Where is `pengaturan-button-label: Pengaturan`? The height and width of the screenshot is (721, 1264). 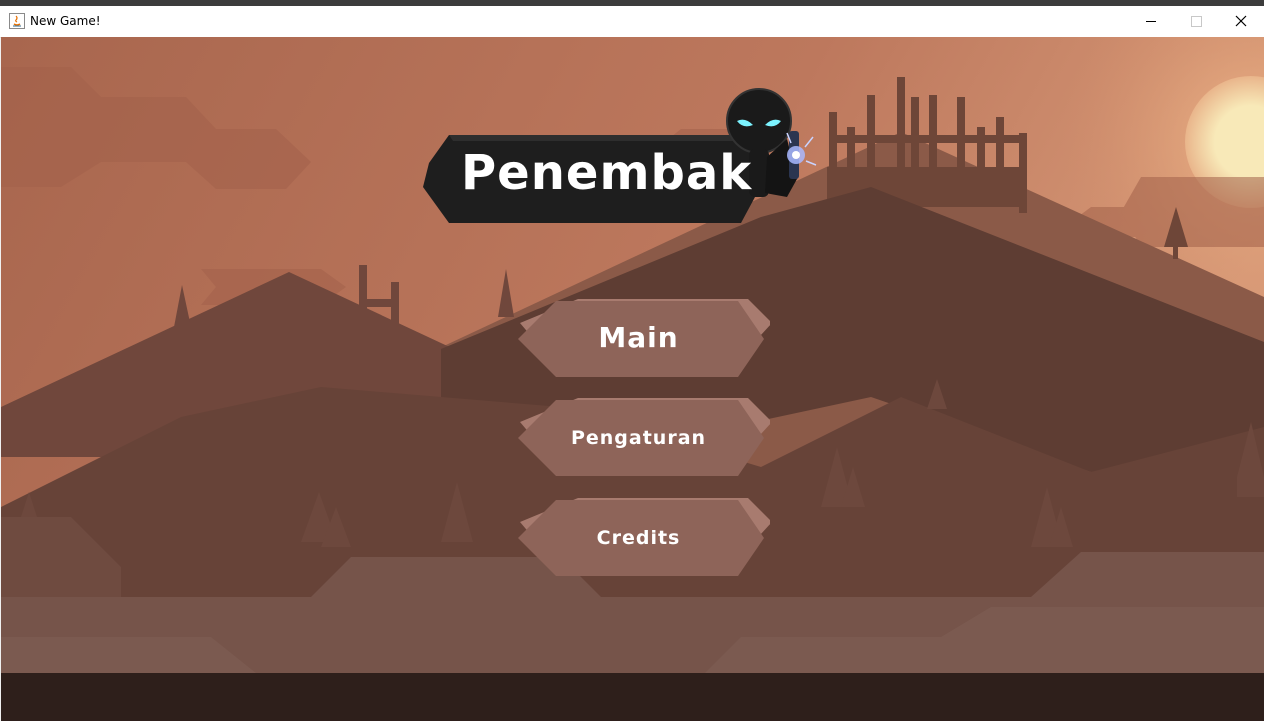 pengaturan-button-label: Pengaturan is located at coordinates (638, 438).